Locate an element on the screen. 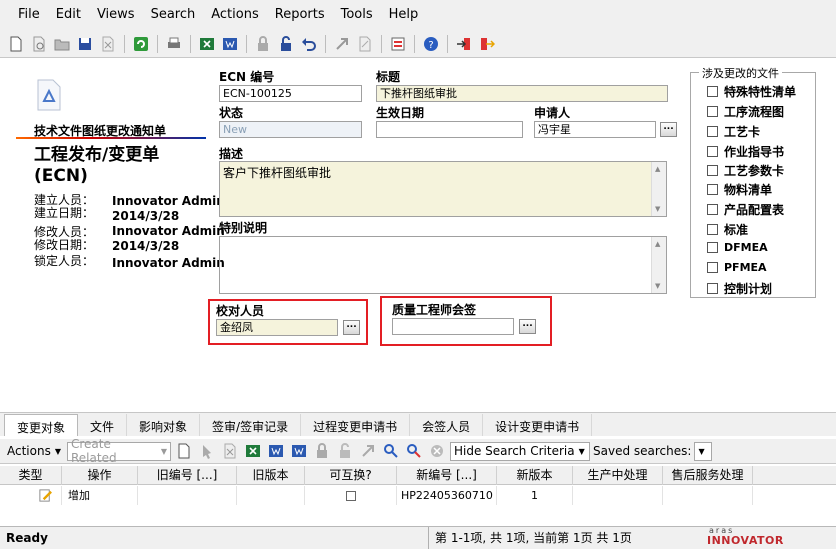 The height and width of the screenshot is (549, 836). help-icon: ? is located at coordinates (431, 44).